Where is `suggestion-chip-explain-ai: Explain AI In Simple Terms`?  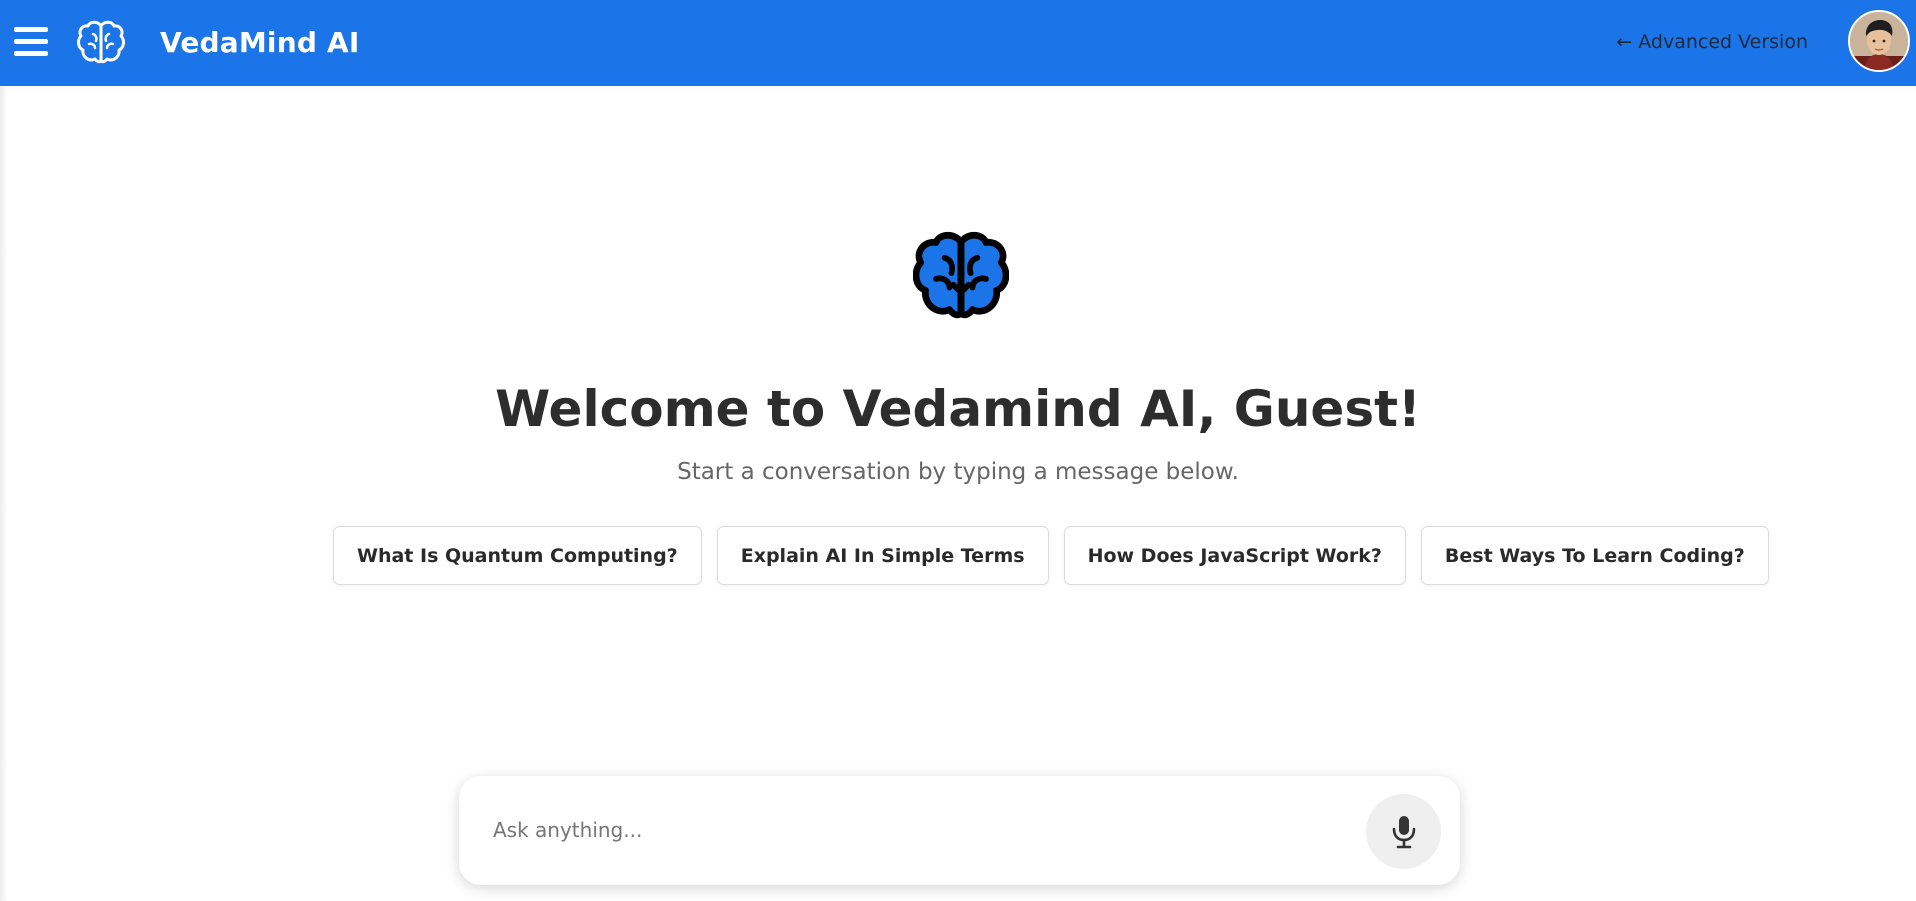
suggestion-chip-explain-ai: Explain AI In Simple Terms is located at coordinates (882, 555).